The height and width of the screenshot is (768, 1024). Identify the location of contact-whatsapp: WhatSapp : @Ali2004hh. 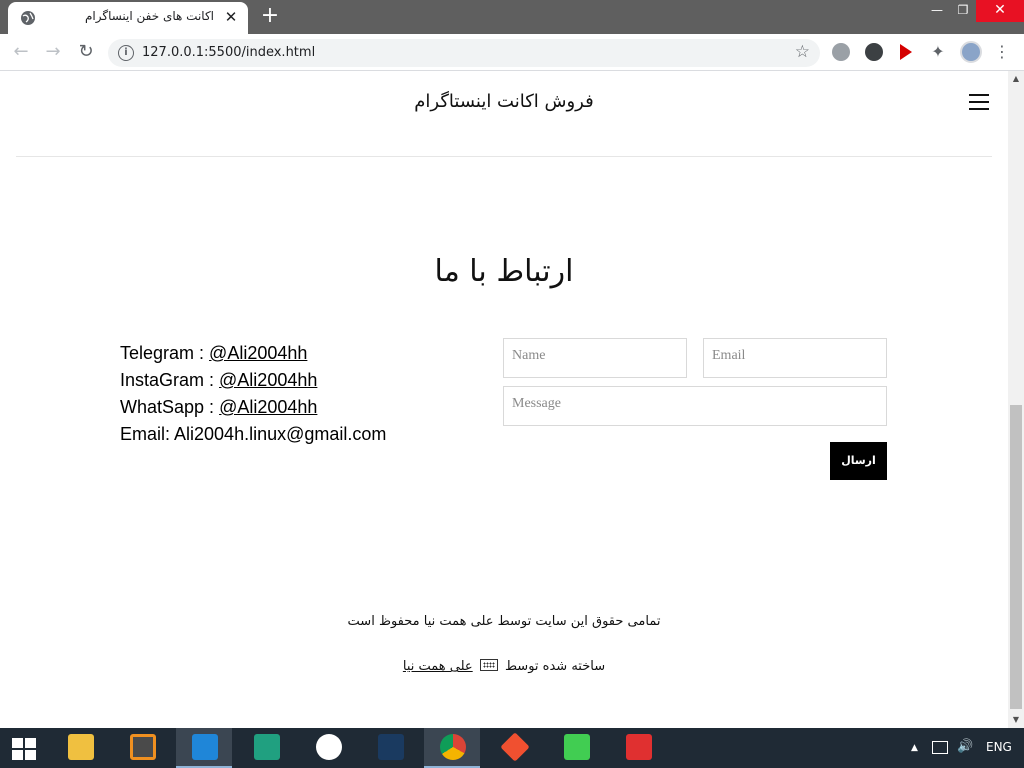
(253, 407).